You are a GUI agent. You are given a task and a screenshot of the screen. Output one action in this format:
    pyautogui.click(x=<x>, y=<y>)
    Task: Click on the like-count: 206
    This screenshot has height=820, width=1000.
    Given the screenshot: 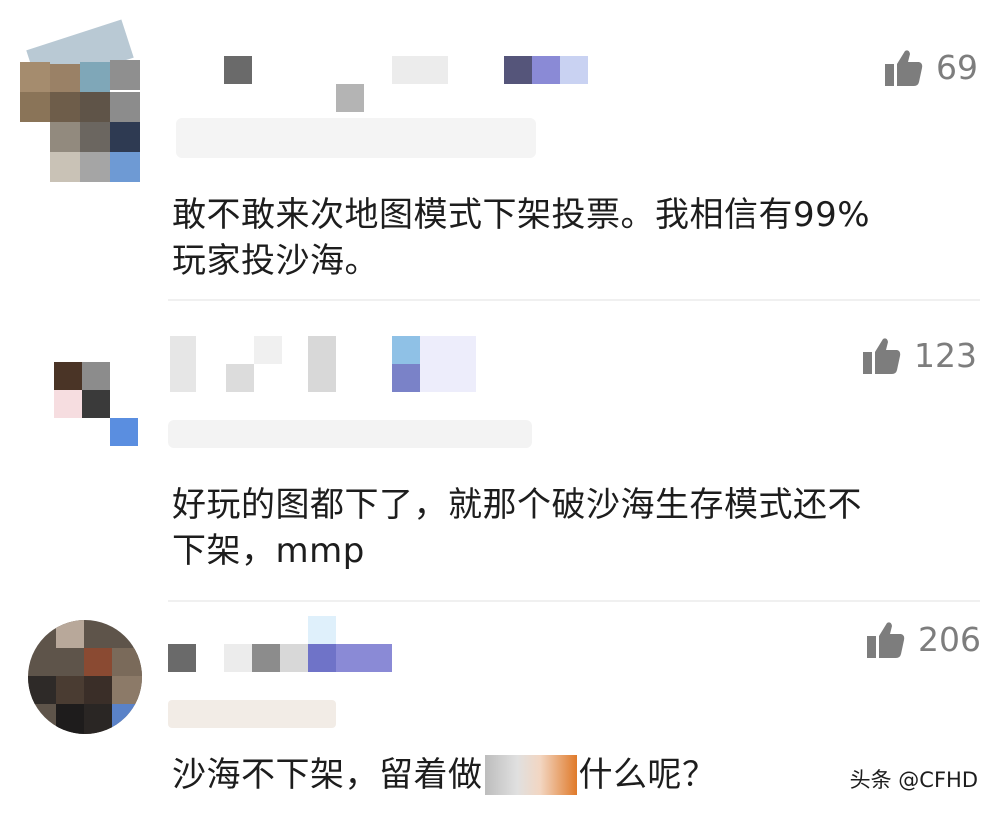 What is the action you would take?
    pyautogui.click(x=949, y=639)
    